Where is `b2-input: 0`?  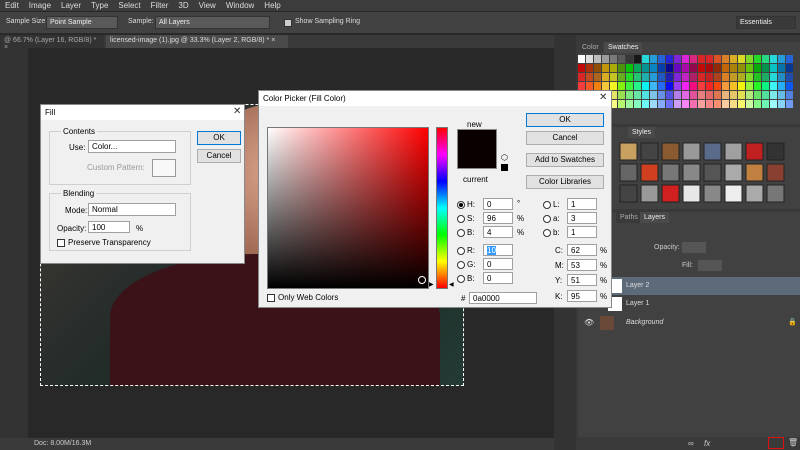
b2-input: 0 is located at coordinates (498, 278).